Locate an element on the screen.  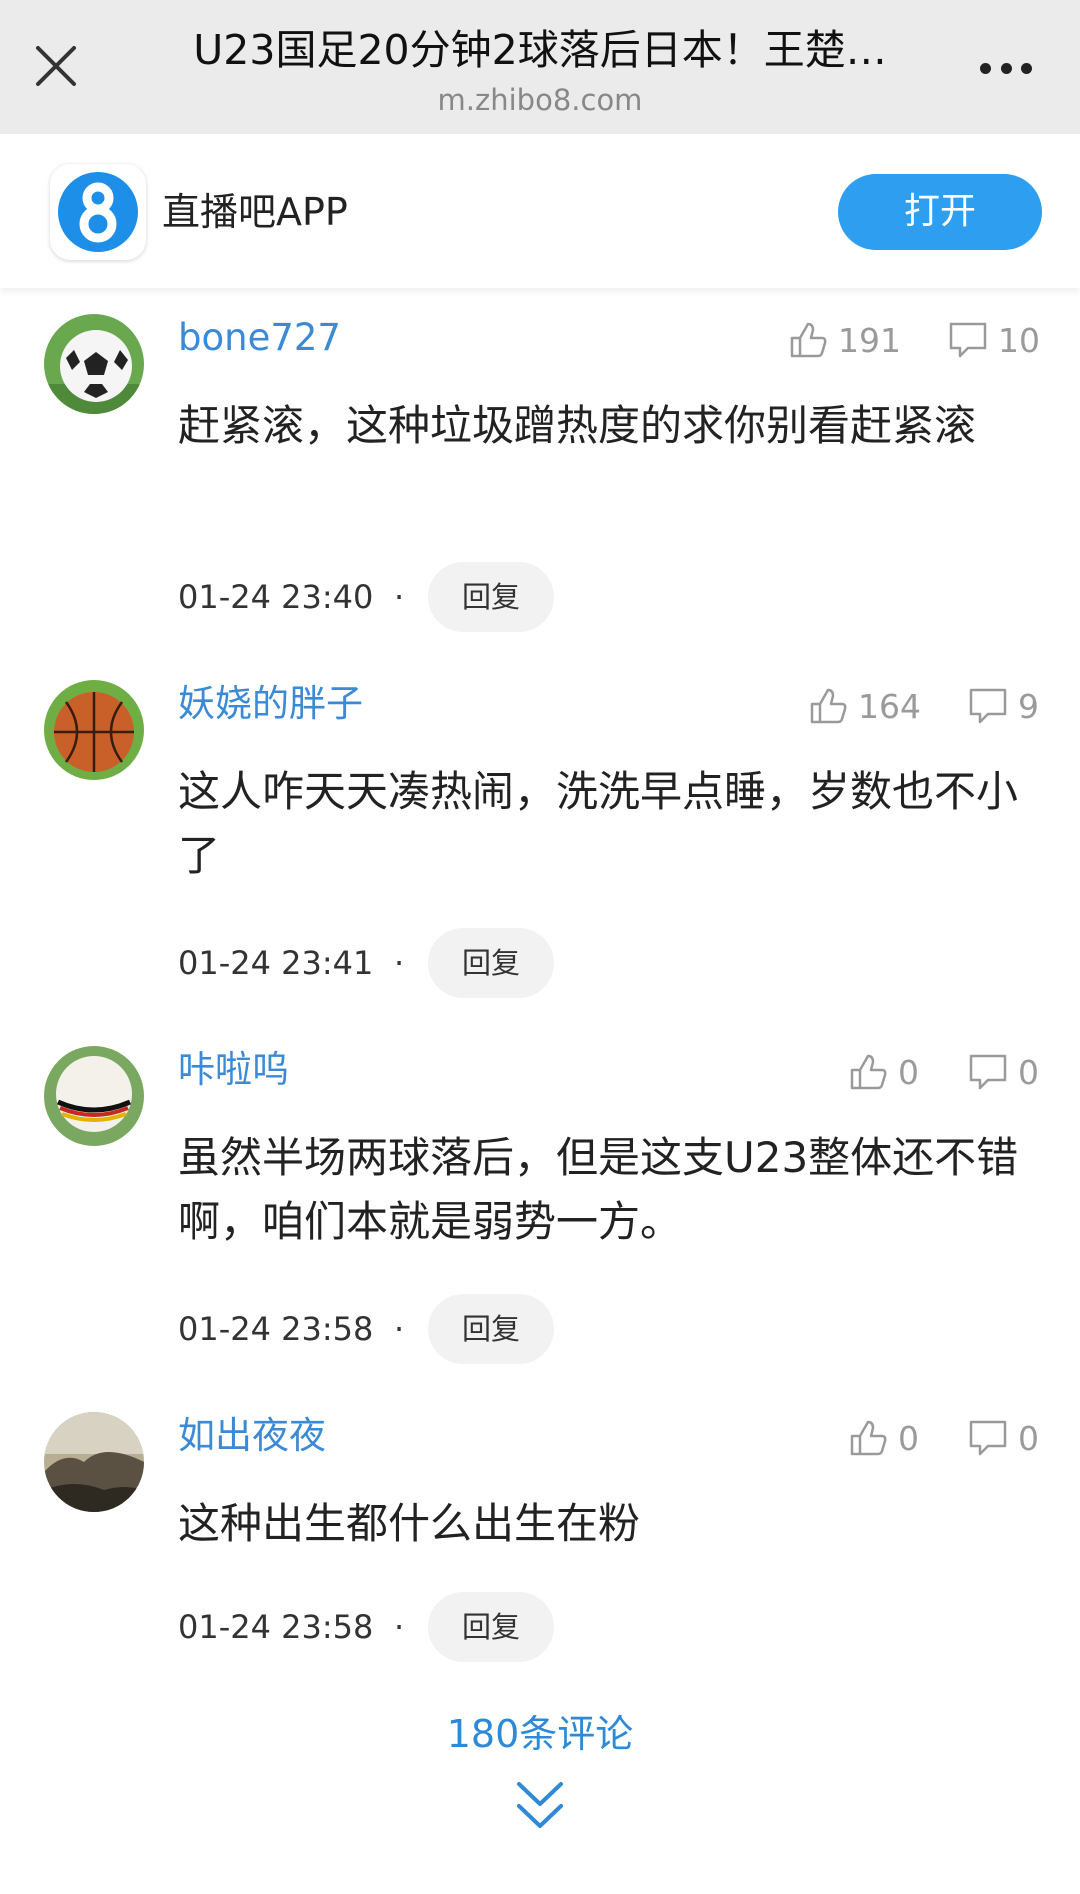
more-options-button is located at coordinates (1006, 68).